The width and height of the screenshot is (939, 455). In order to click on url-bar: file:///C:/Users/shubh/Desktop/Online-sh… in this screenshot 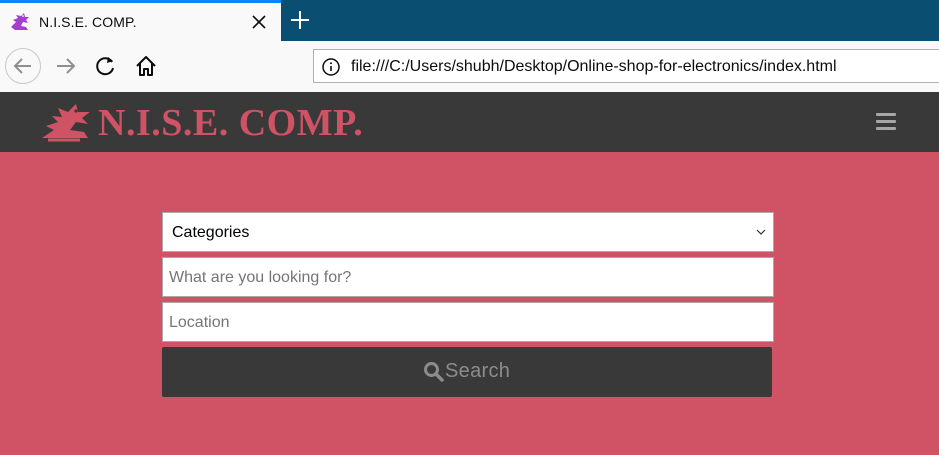, I will do `click(626, 66)`.